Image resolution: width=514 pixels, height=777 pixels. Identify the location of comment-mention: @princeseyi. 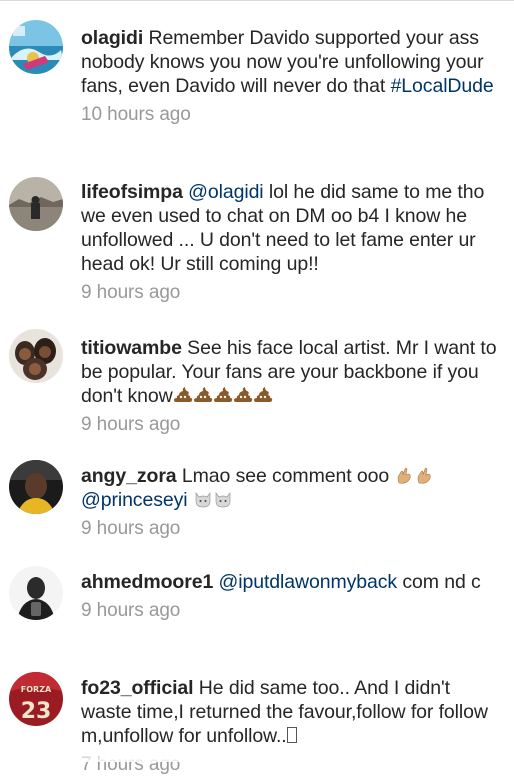
(134, 500).